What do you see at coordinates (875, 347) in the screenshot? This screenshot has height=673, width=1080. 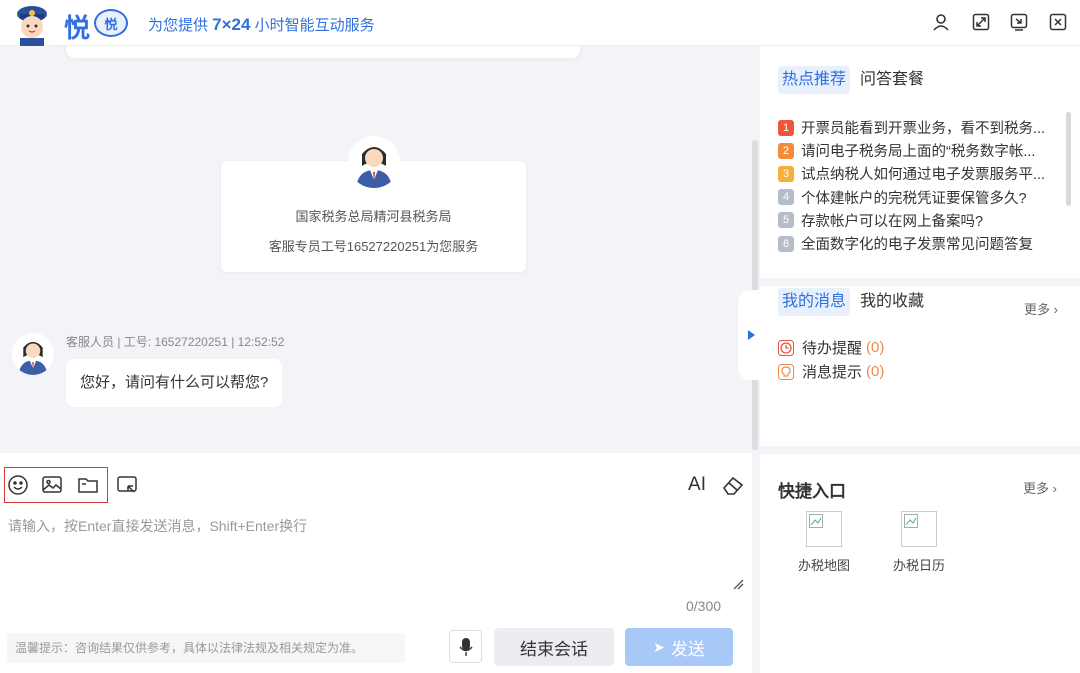 I see `todo-reminder-count: (0)` at bounding box center [875, 347].